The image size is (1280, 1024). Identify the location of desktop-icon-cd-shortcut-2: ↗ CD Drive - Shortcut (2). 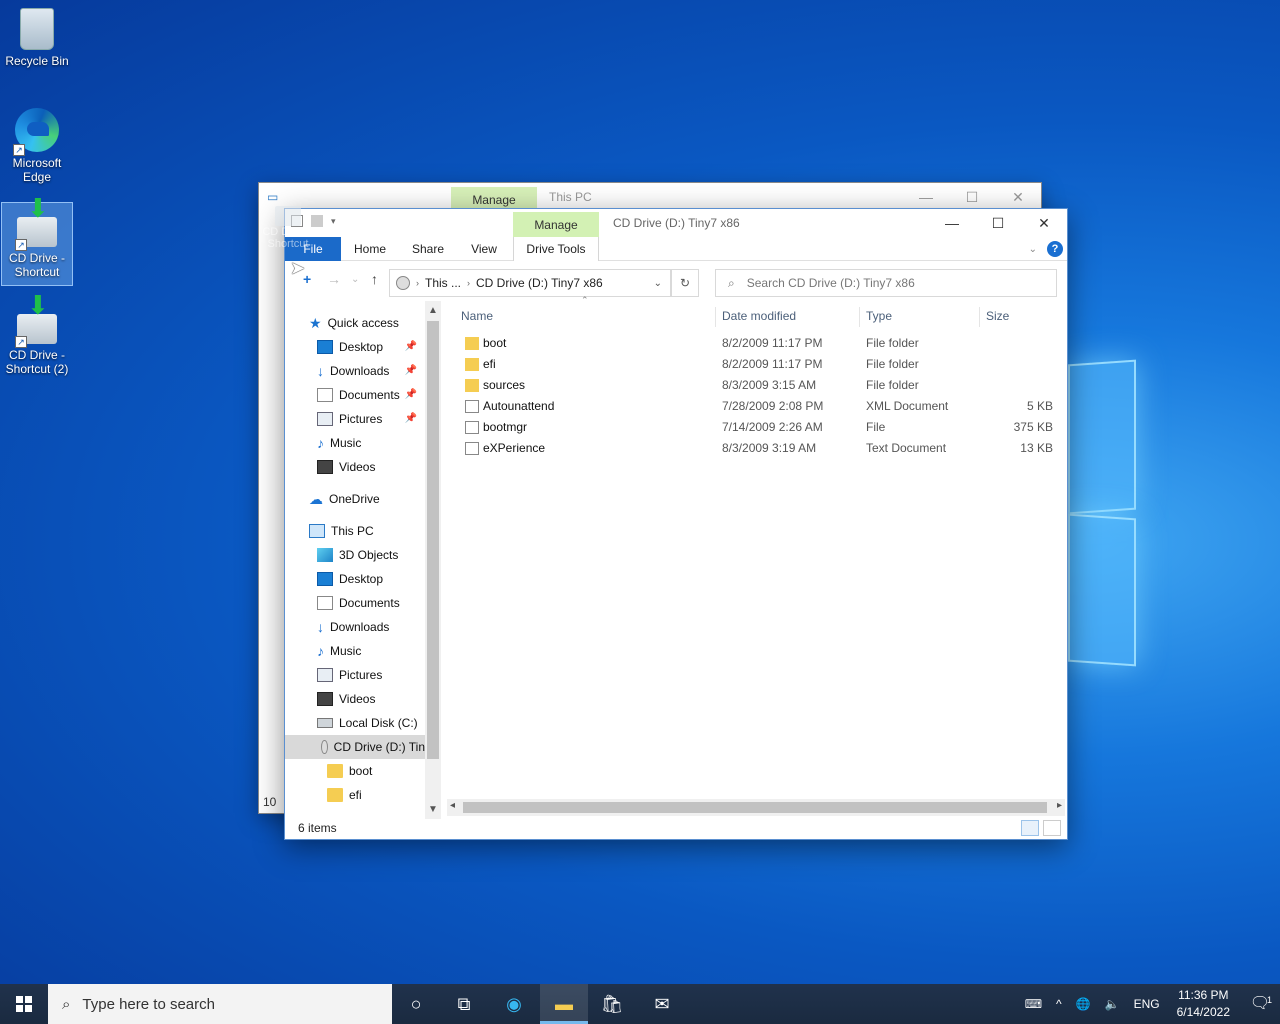
(37, 341).